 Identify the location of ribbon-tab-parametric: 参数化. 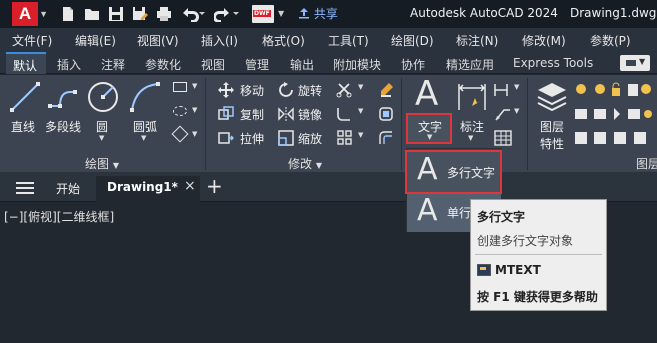
(163, 64).